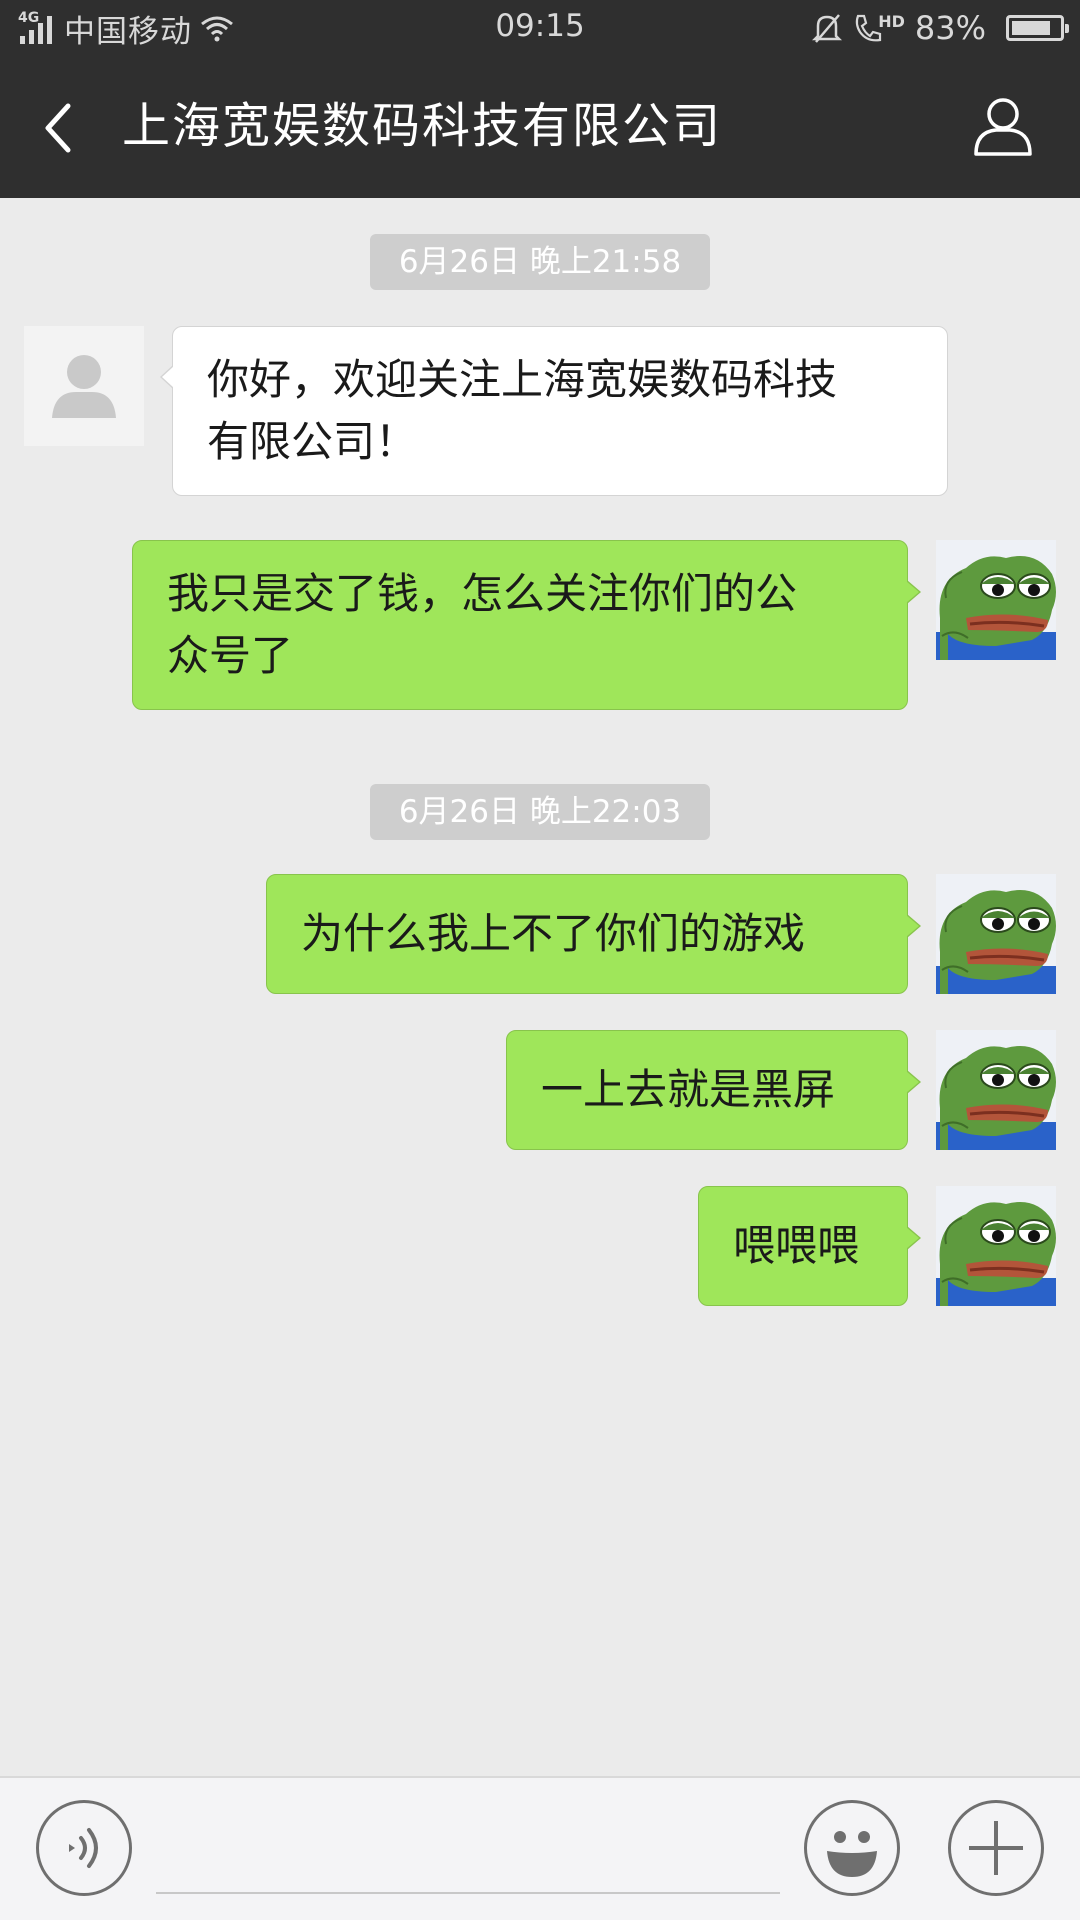 Image resolution: width=1080 pixels, height=1920 pixels. What do you see at coordinates (827, 28) in the screenshot?
I see `mute-bell-icon` at bounding box center [827, 28].